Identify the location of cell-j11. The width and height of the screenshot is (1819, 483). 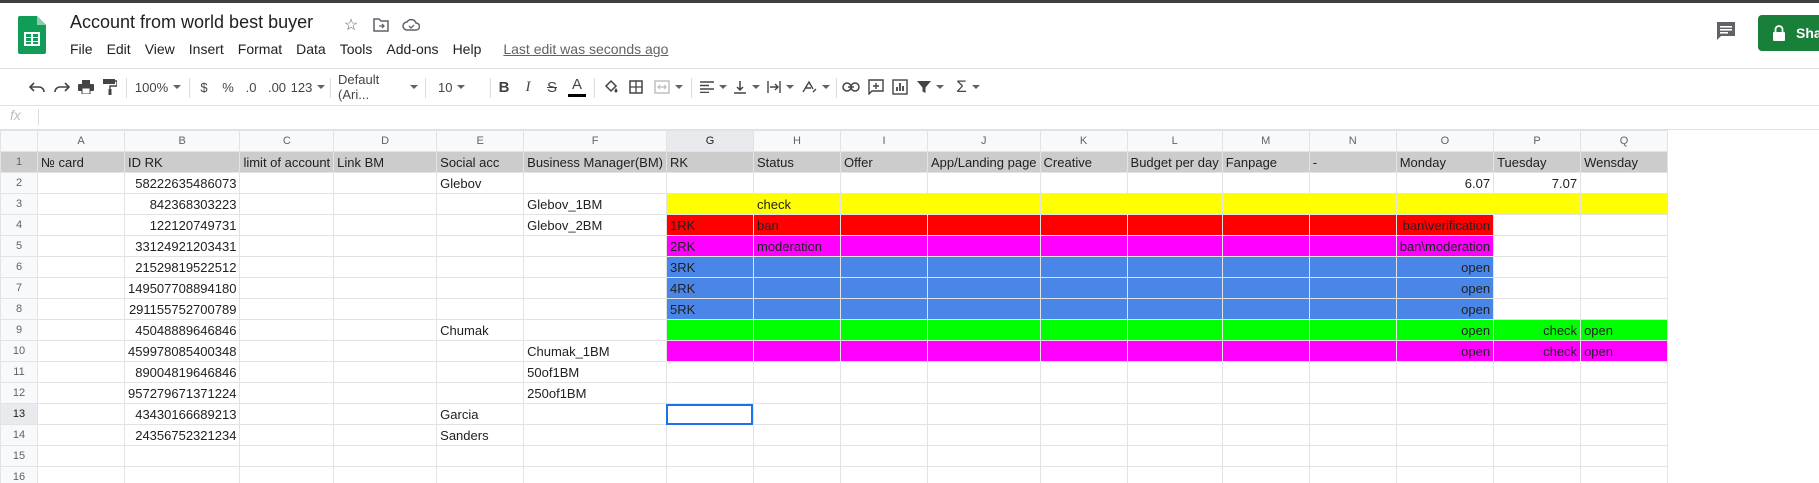
(983, 372).